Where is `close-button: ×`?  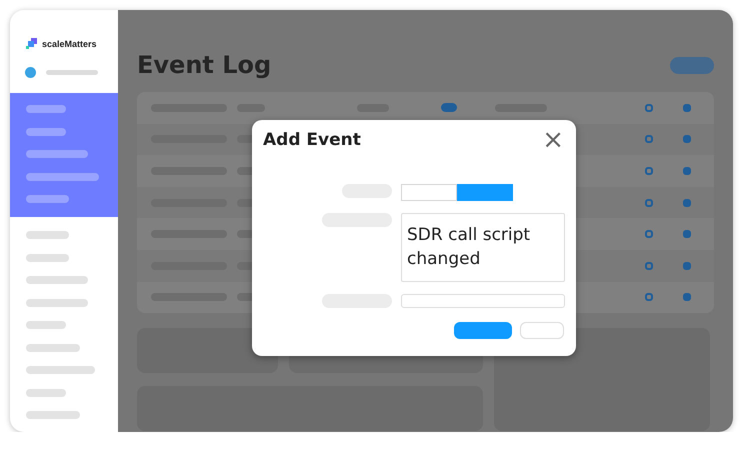 close-button: × is located at coordinates (553, 140).